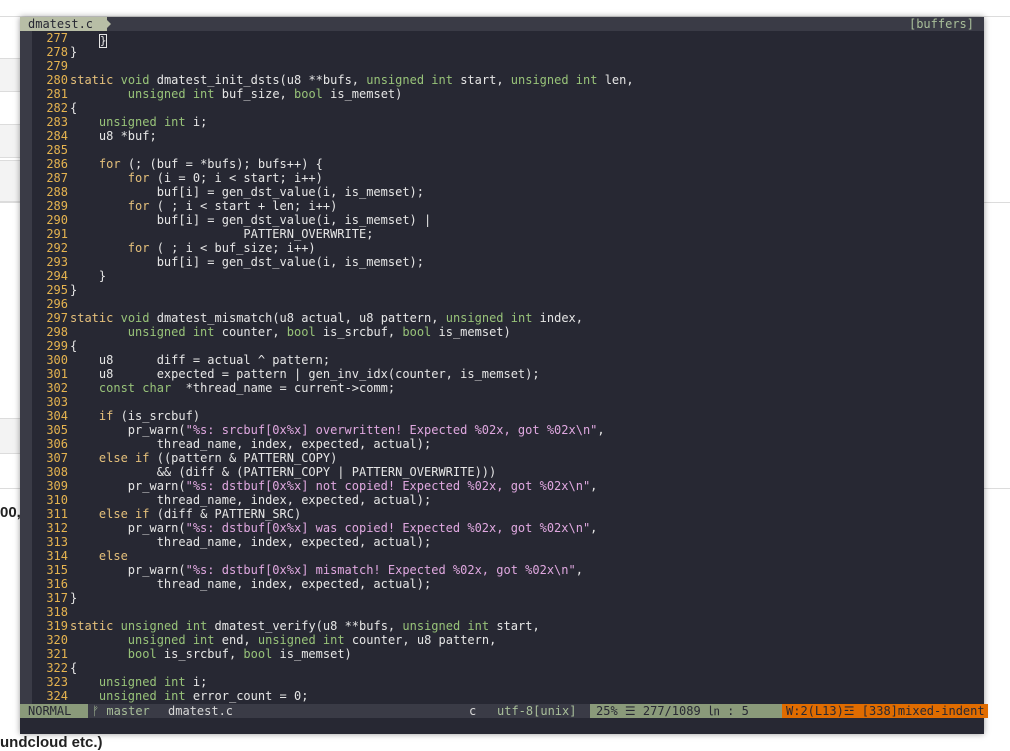  Describe the element at coordinates (941, 24) in the screenshot. I see `buffers-label: [buffers]` at that location.